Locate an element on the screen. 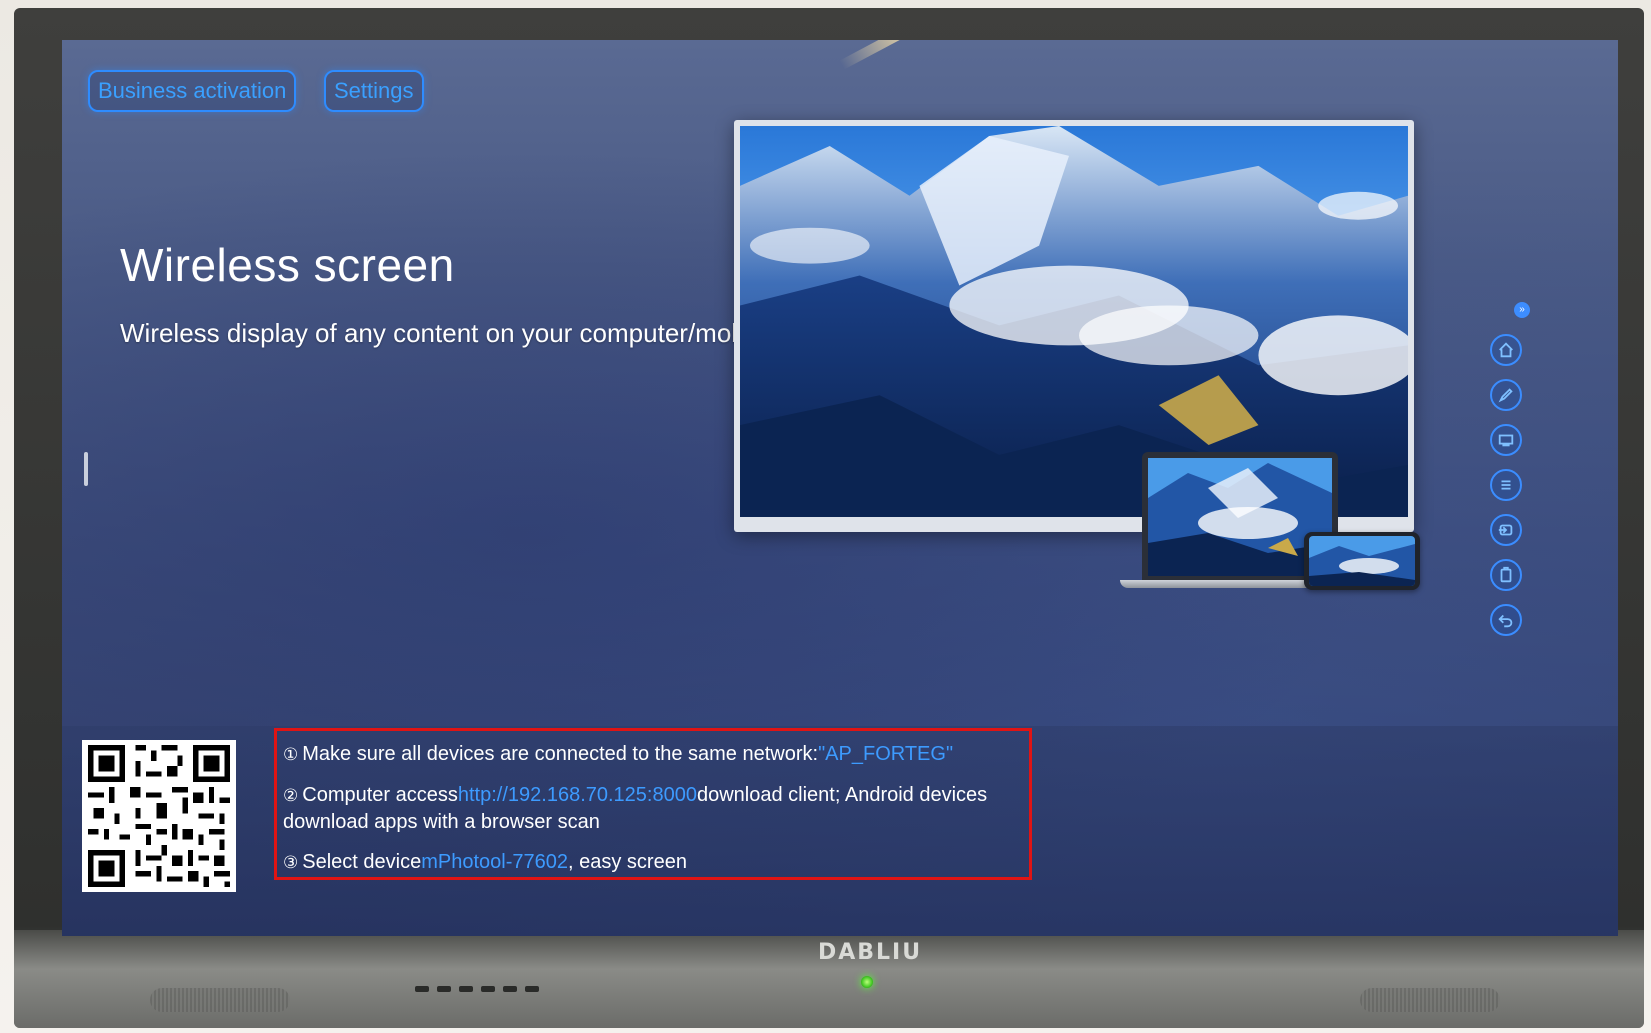  toolbar-collapse-icon: » is located at coordinates (1522, 310).